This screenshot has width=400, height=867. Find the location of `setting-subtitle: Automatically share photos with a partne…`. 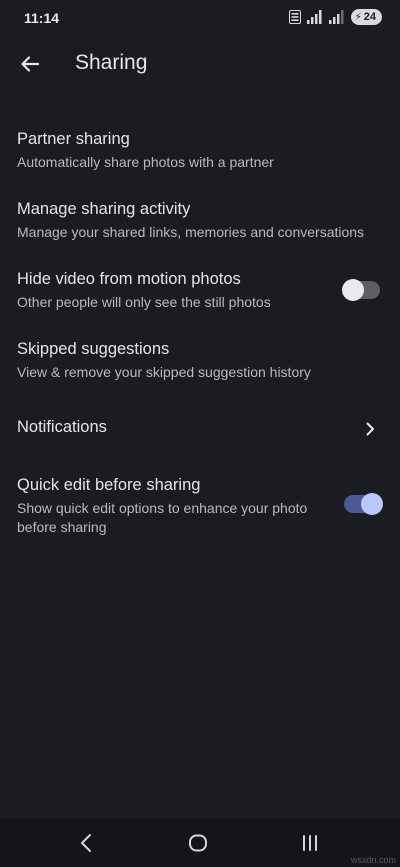

setting-subtitle: Automatically share photos with a partne… is located at coordinates (145, 162).